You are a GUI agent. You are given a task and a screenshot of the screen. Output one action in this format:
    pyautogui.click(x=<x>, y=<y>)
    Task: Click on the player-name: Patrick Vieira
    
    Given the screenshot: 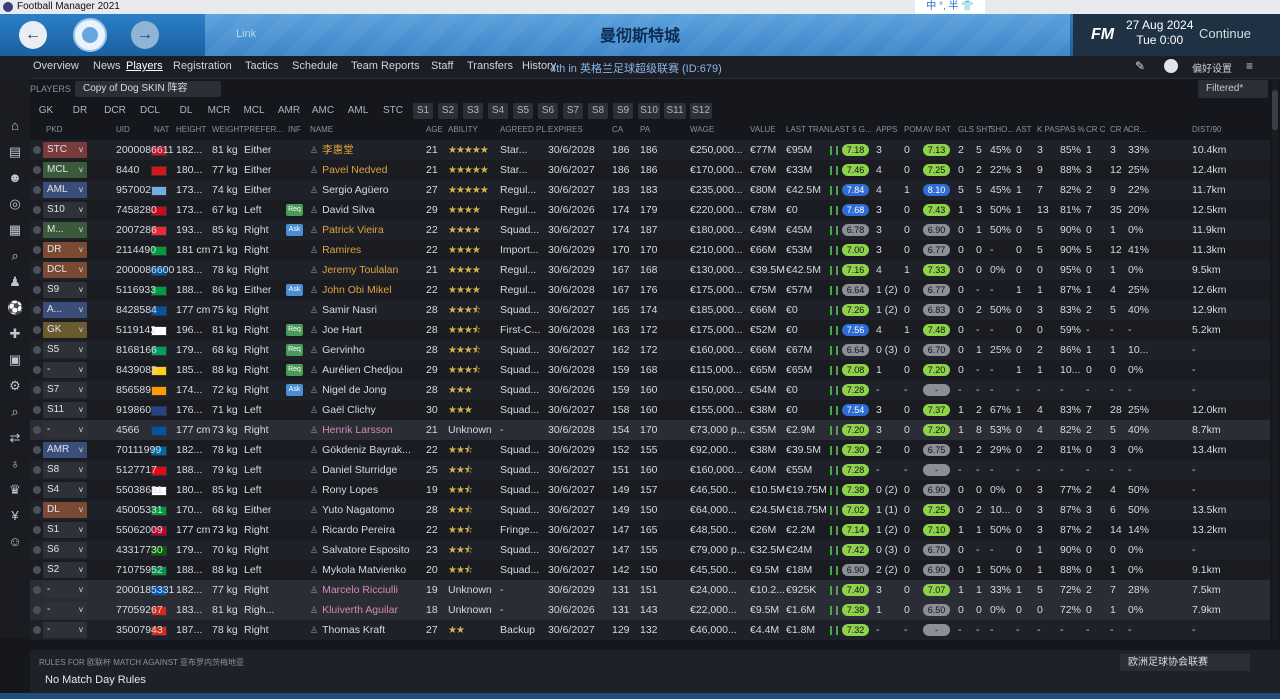 What is the action you would take?
    pyautogui.click(x=353, y=230)
    